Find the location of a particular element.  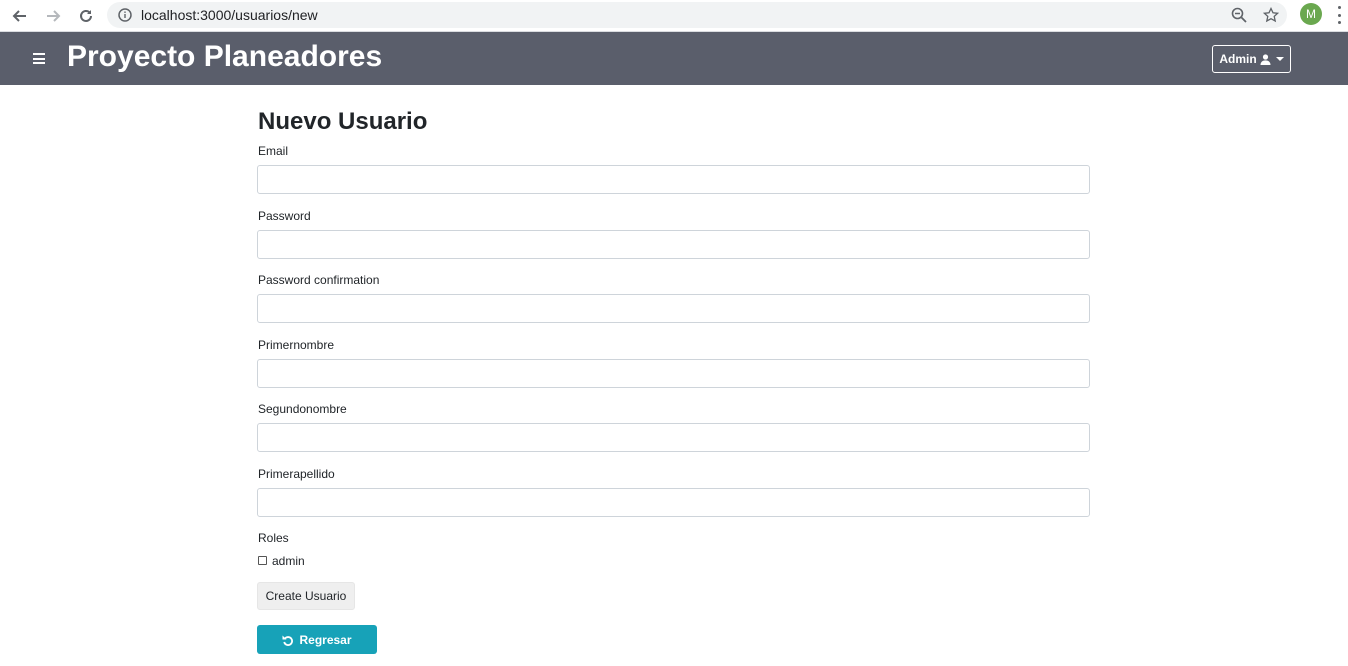

create-usuario-button: Create Usuario is located at coordinates (306, 596).